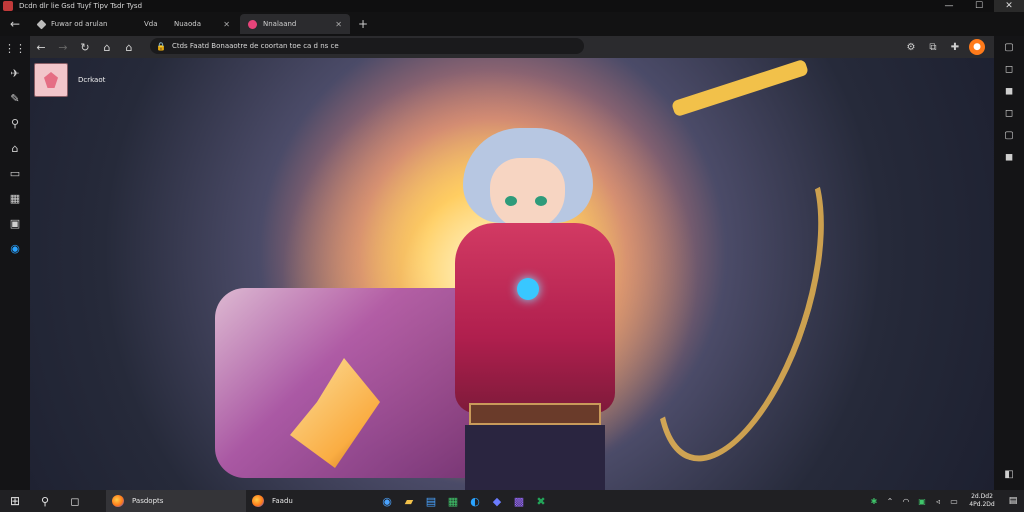  What do you see at coordinates (161, 46) in the screenshot?
I see `lock-icon: 🔒` at bounding box center [161, 46].